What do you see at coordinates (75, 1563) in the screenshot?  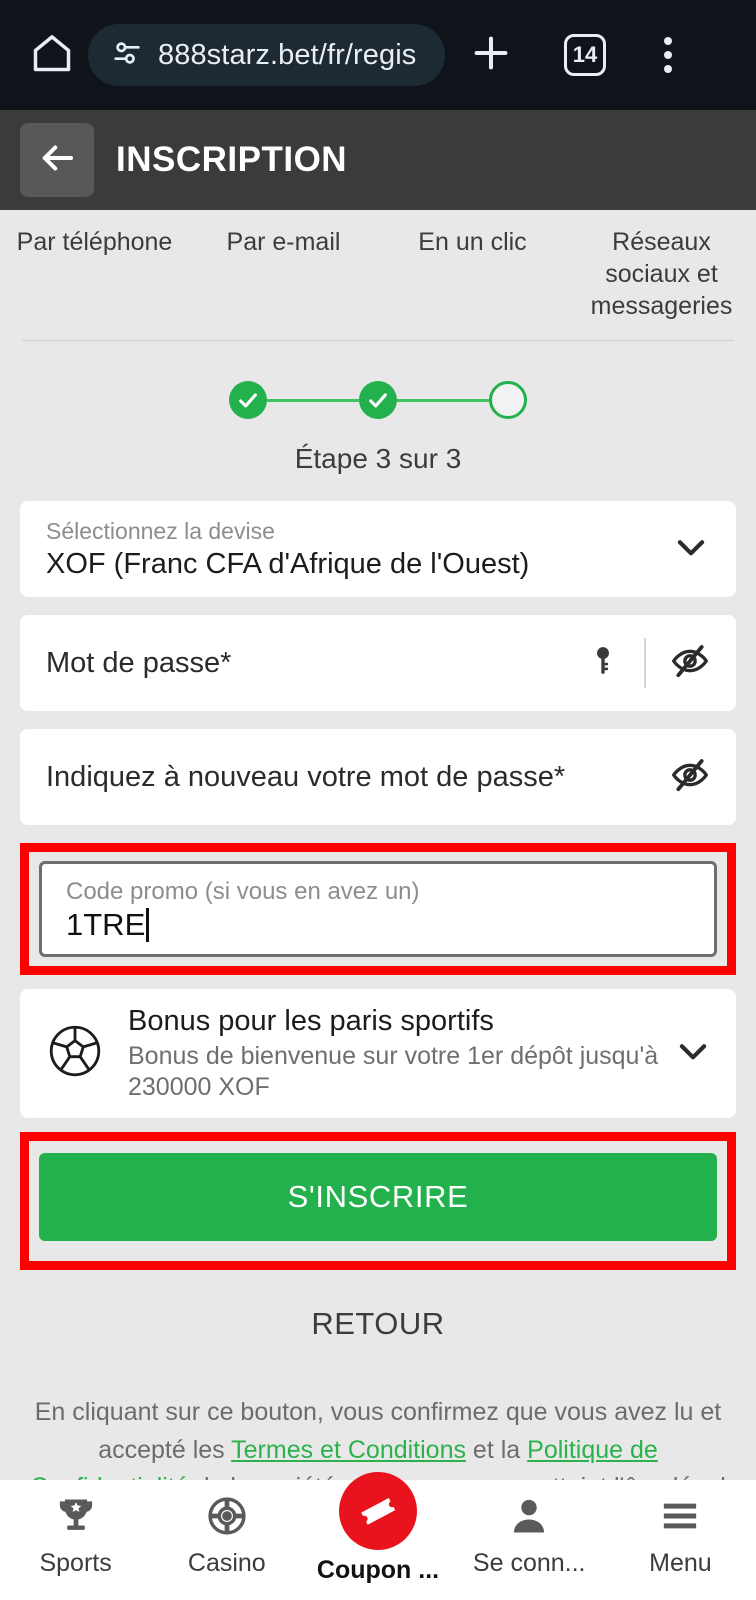 I see `nav-label-sports: Sports` at bounding box center [75, 1563].